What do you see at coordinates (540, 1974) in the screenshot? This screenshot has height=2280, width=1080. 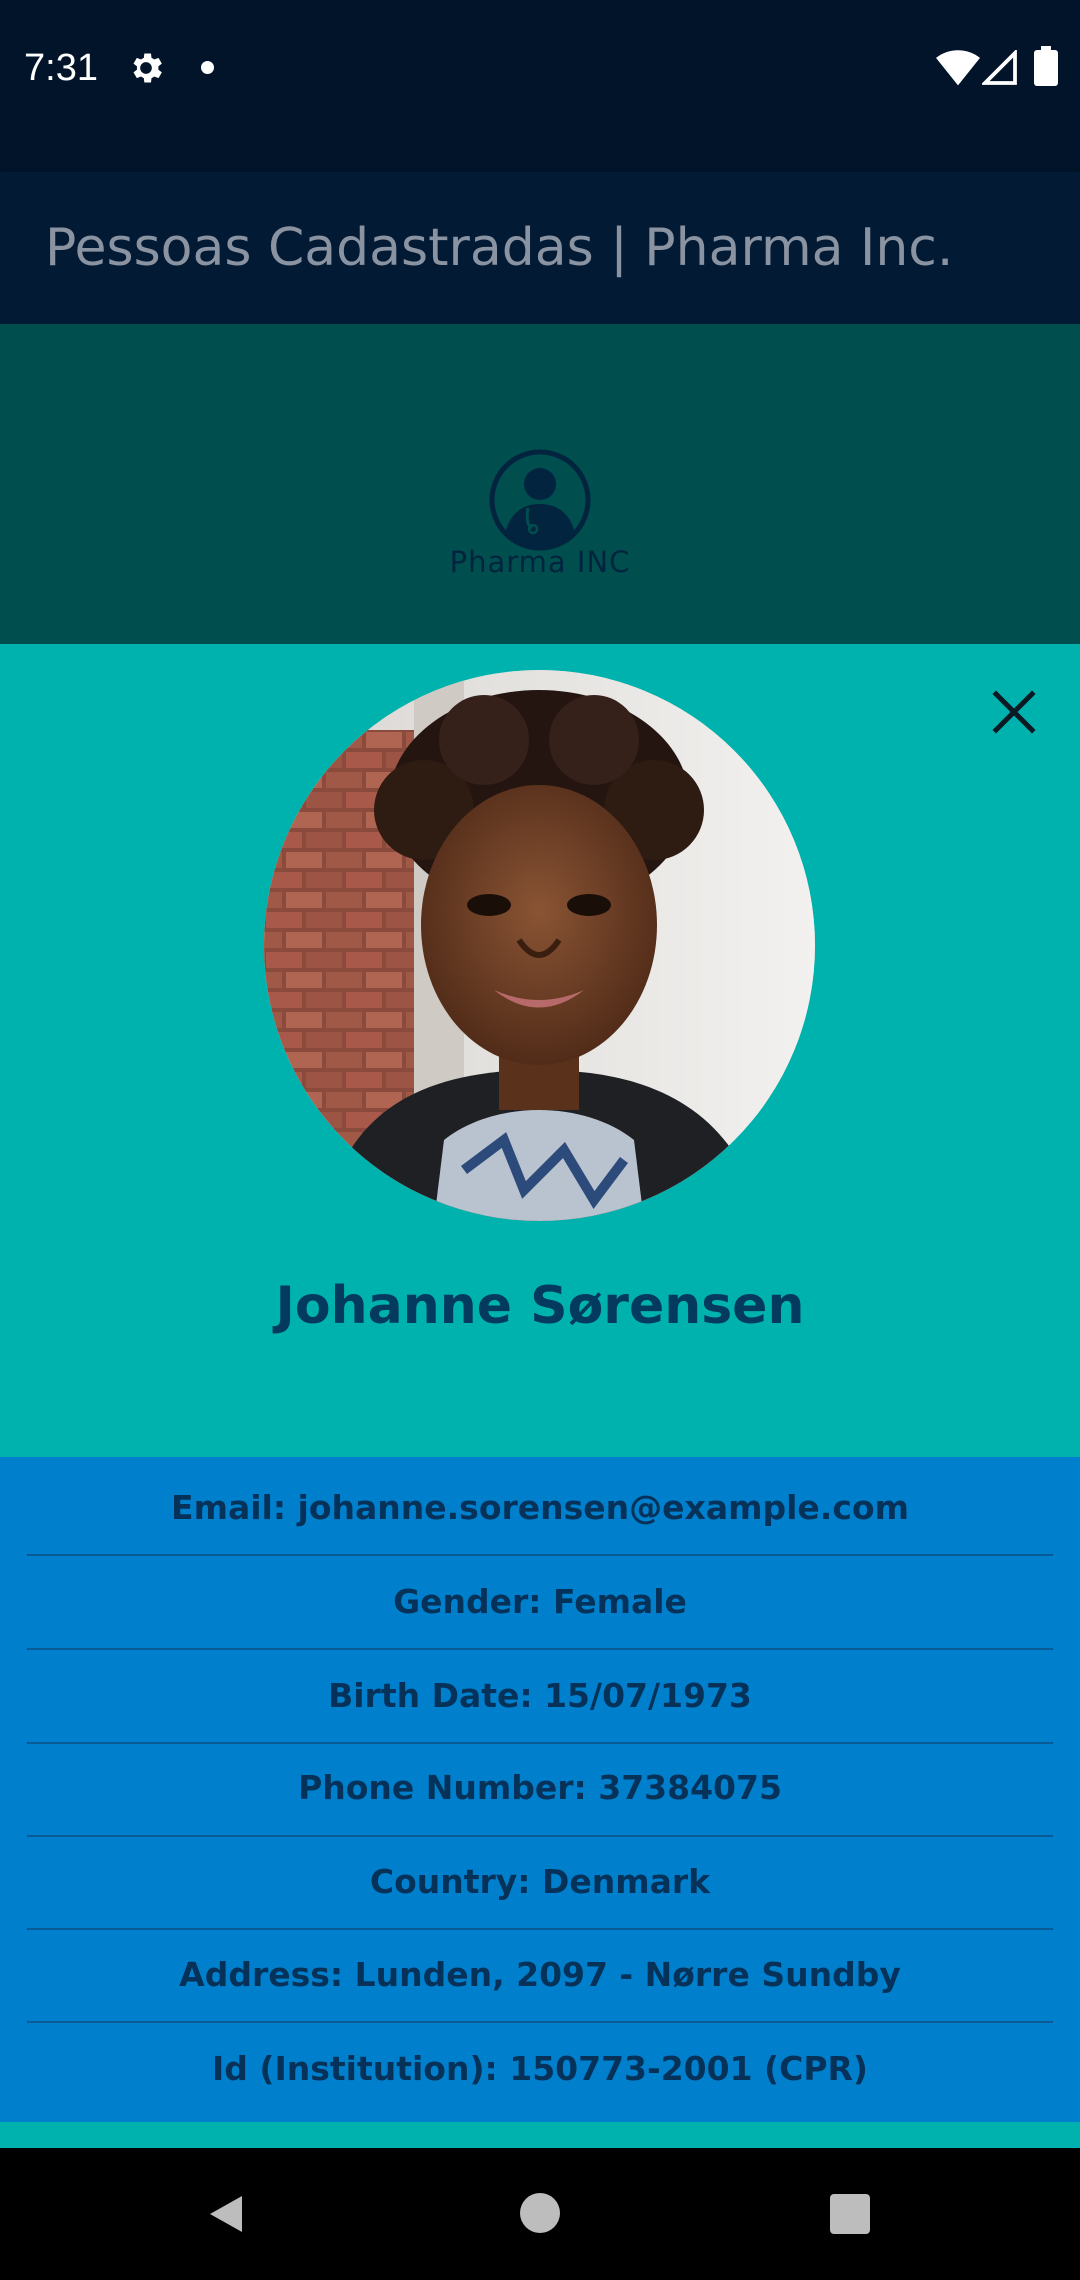 I see `detail-address: Address: Lunden, 2097 - Nørre Sundby` at bounding box center [540, 1974].